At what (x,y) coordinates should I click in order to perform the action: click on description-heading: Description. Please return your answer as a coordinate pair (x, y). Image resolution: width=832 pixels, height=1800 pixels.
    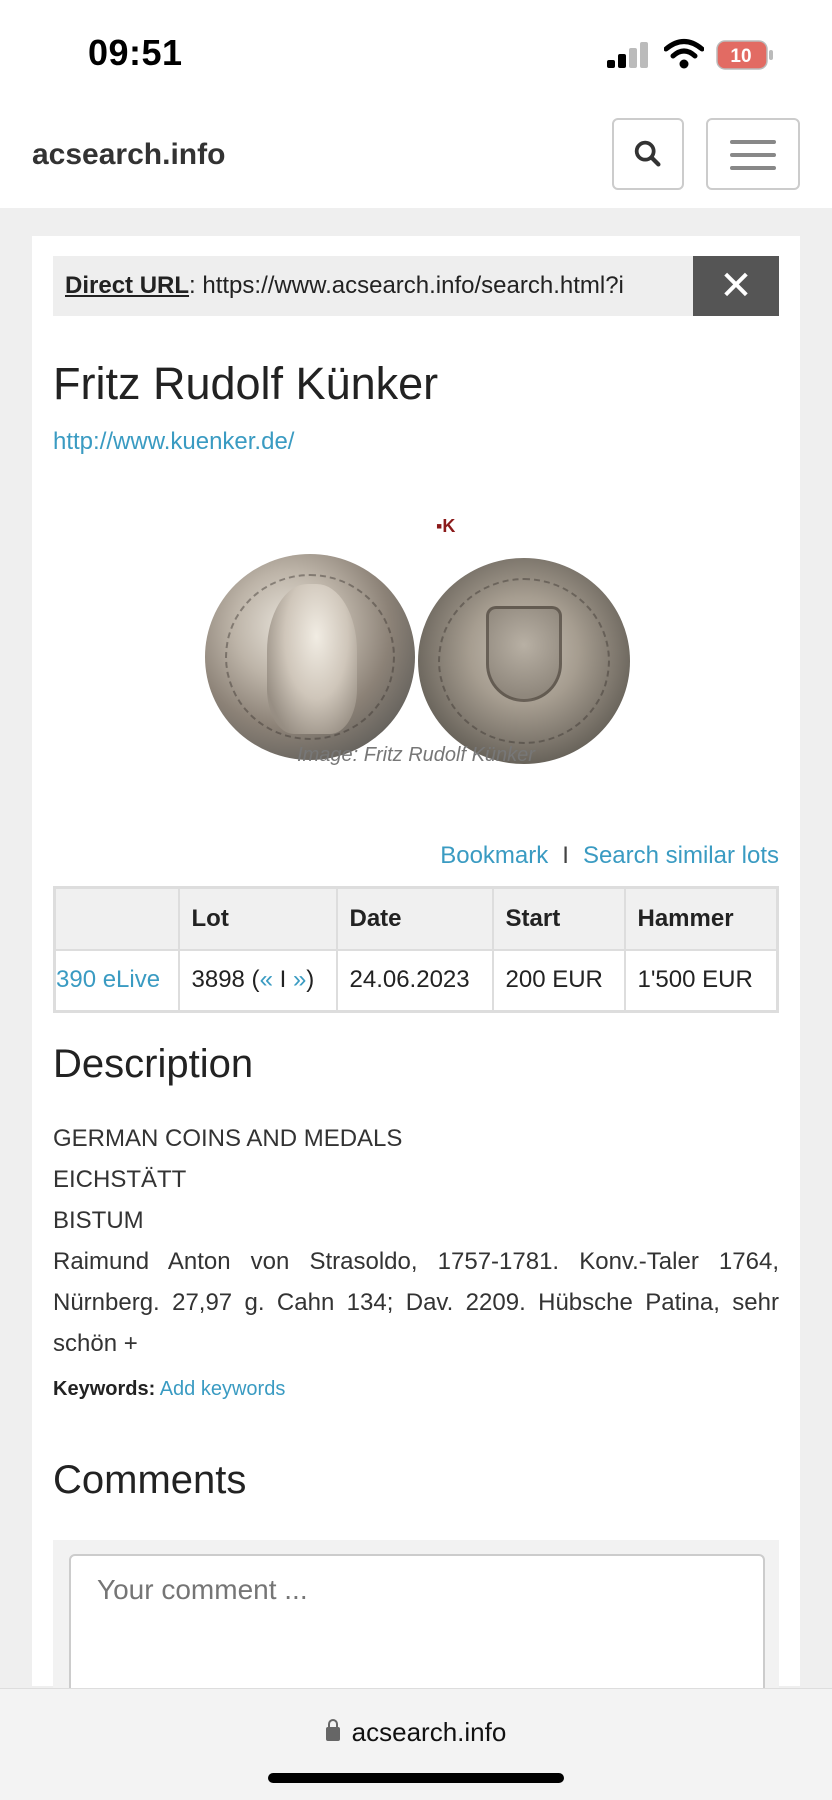
    Looking at the image, I should click on (153, 1064).